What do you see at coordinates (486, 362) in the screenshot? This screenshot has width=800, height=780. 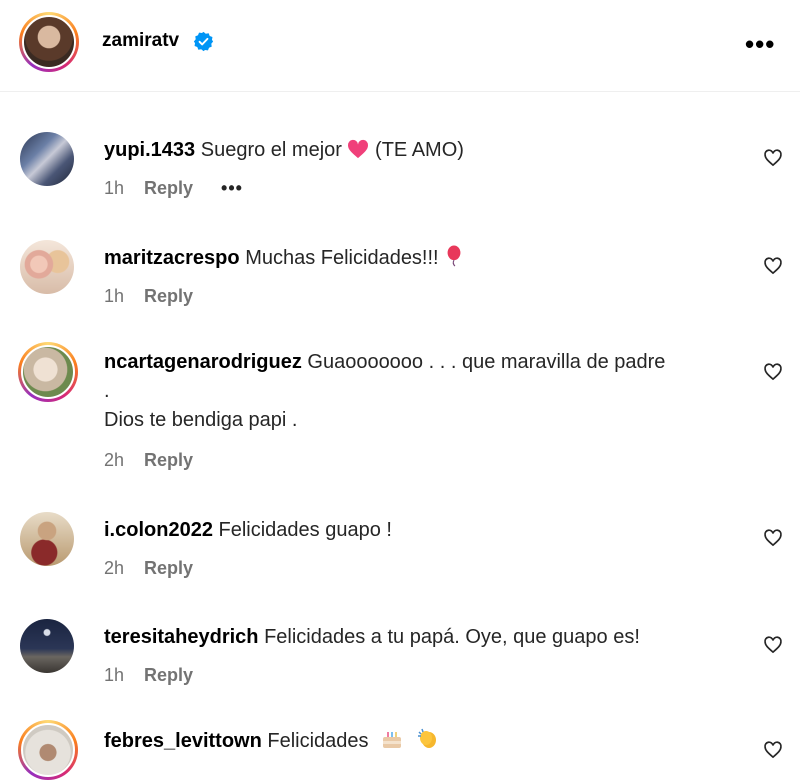 I see `comment-text: Guaooooooo . . . que maravilla de padre` at bounding box center [486, 362].